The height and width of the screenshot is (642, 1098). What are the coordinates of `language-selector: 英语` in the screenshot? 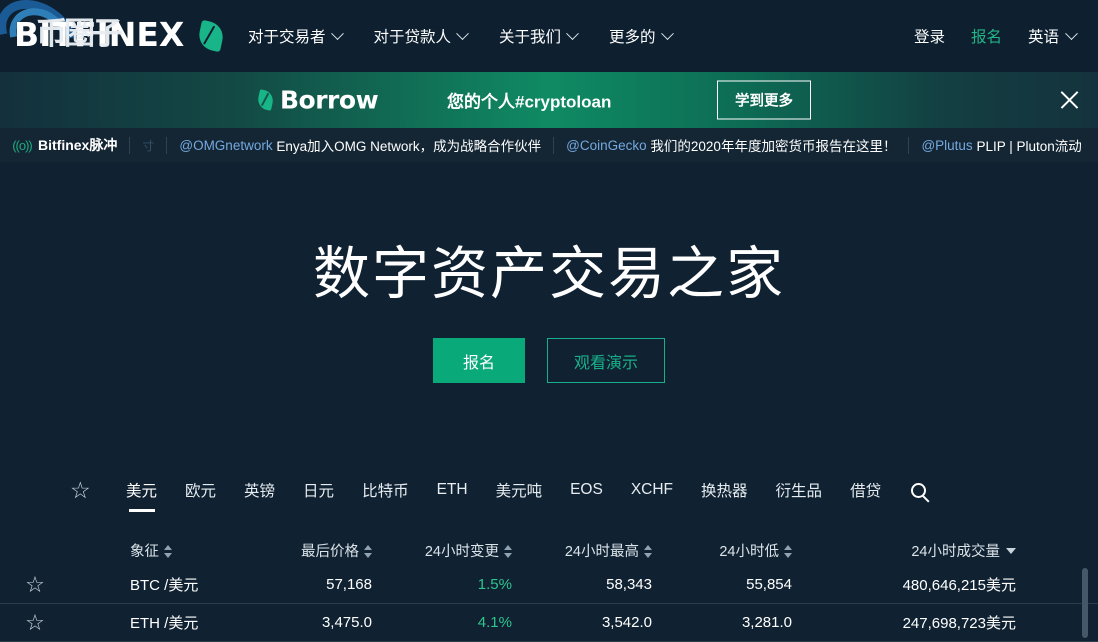 It's located at (1047, 36).